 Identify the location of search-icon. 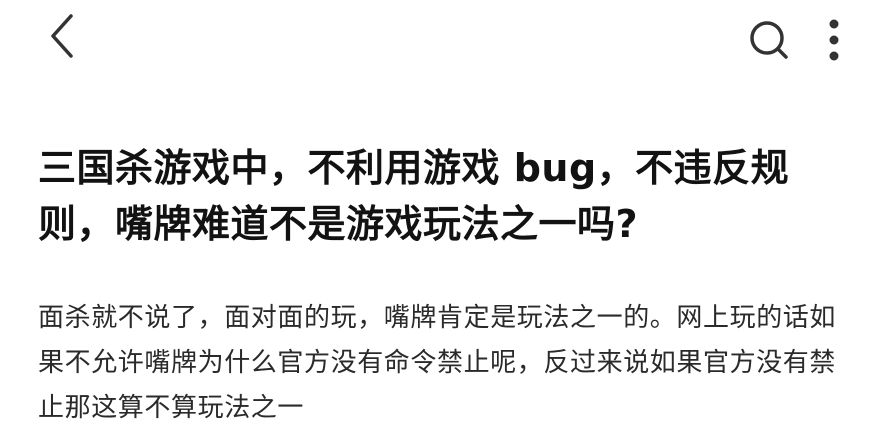
(769, 40).